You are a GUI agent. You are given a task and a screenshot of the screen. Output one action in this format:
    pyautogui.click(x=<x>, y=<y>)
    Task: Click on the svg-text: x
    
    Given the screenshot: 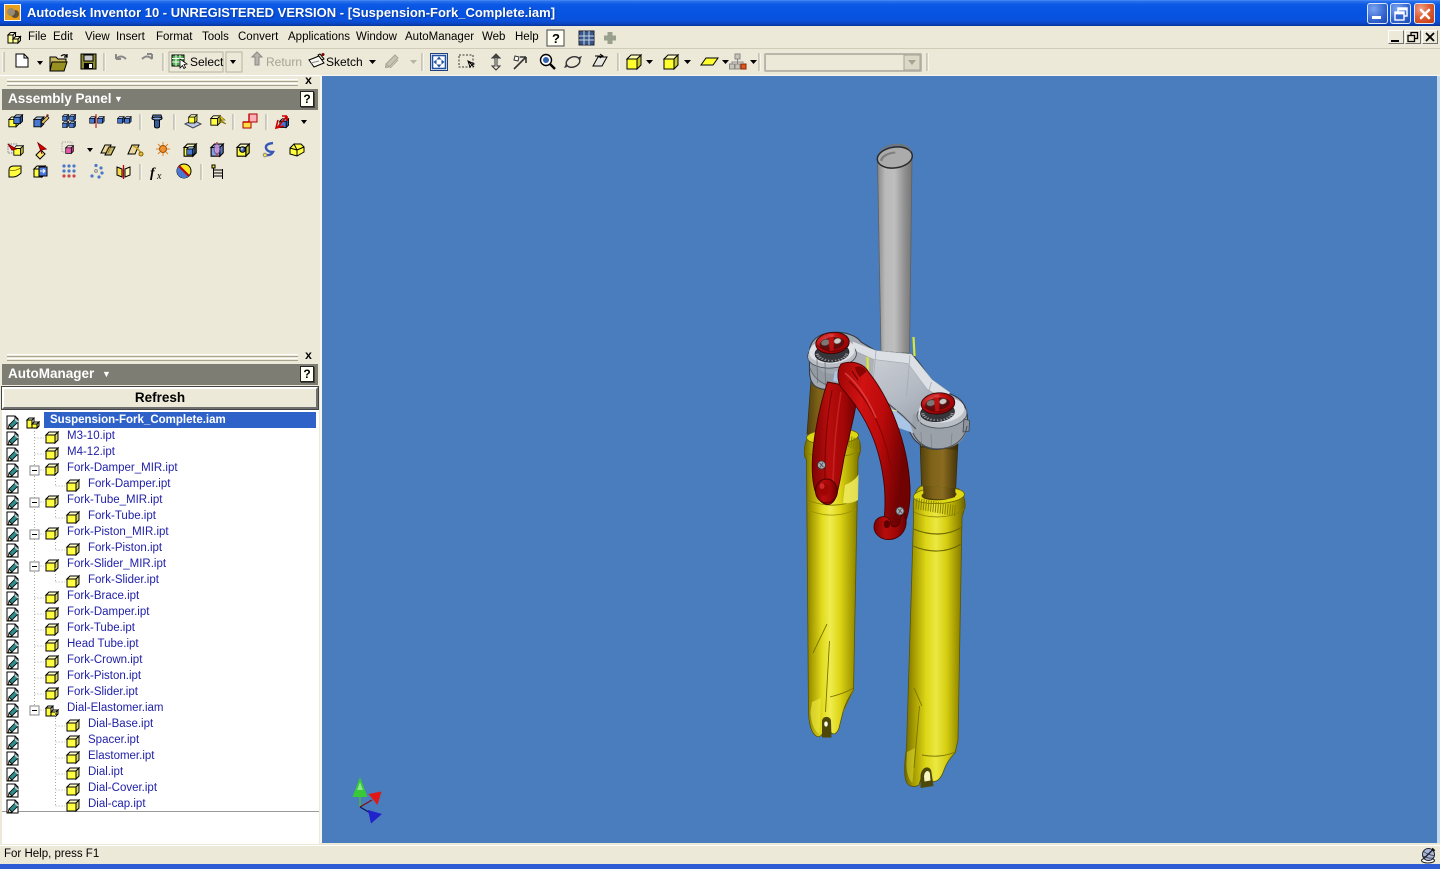 What is the action you would take?
    pyautogui.click(x=159, y=176)
    